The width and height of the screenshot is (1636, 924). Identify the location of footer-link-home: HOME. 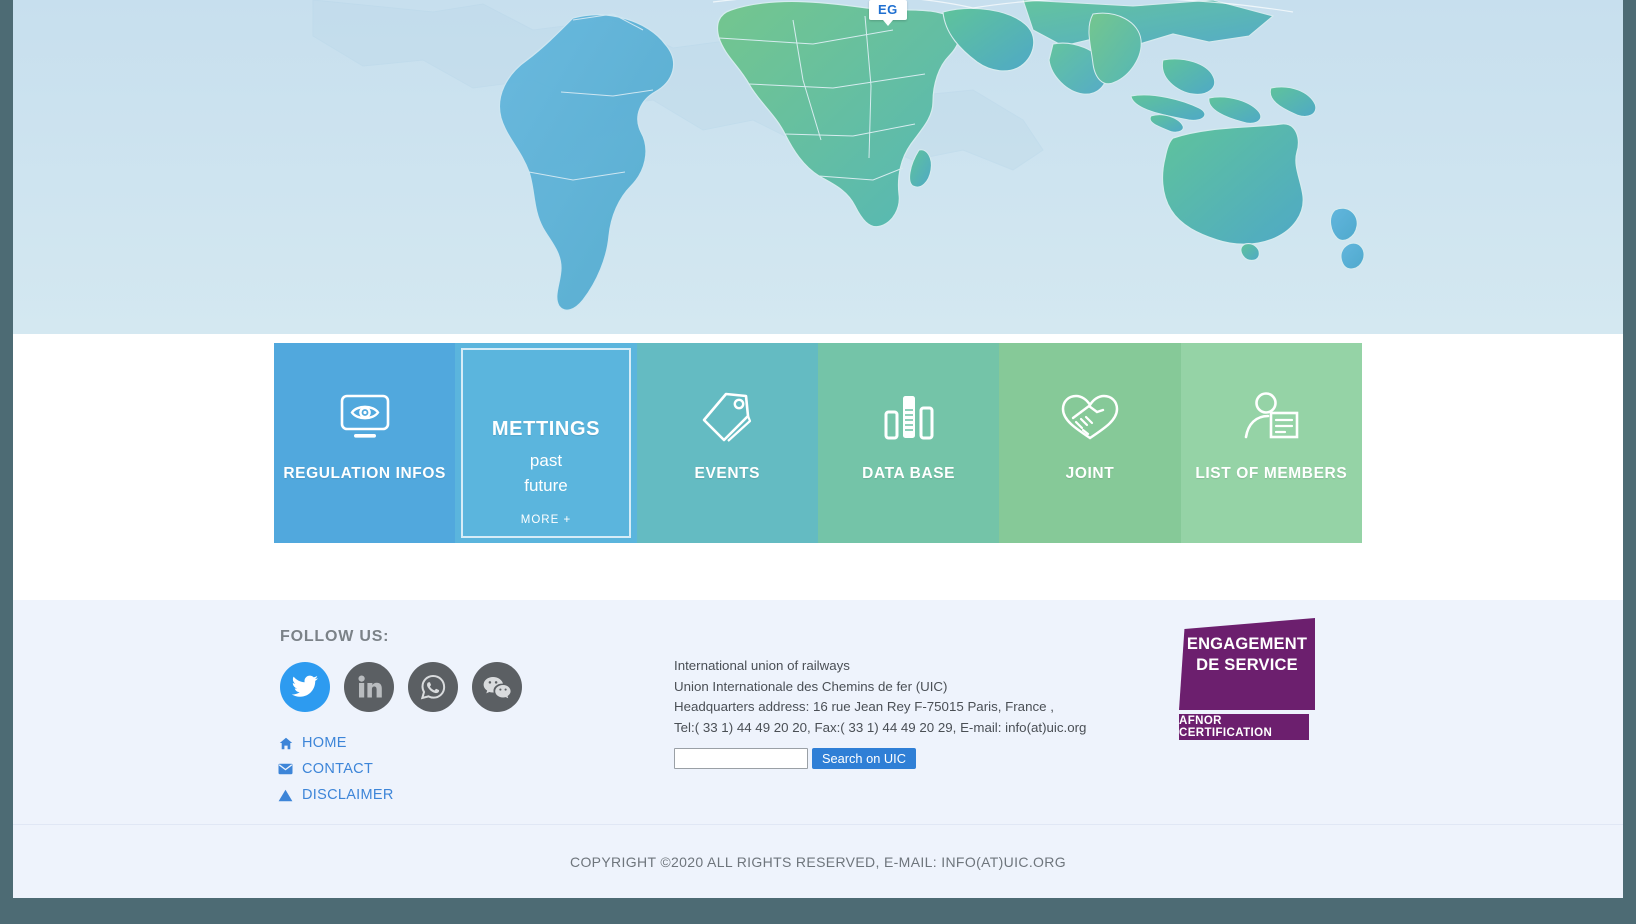
(336, 743).